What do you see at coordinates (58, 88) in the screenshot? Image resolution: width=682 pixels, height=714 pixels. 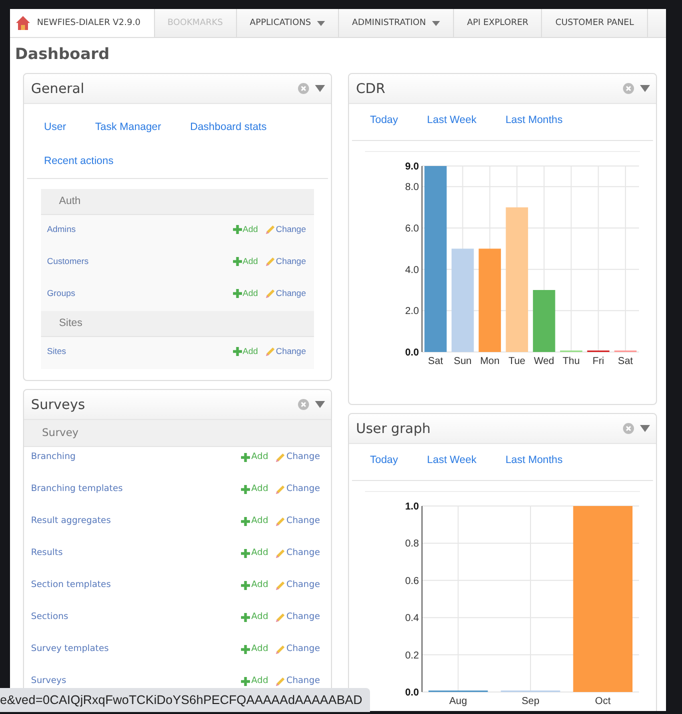 I see `panel-title: General` at bounding box center [58, 88].